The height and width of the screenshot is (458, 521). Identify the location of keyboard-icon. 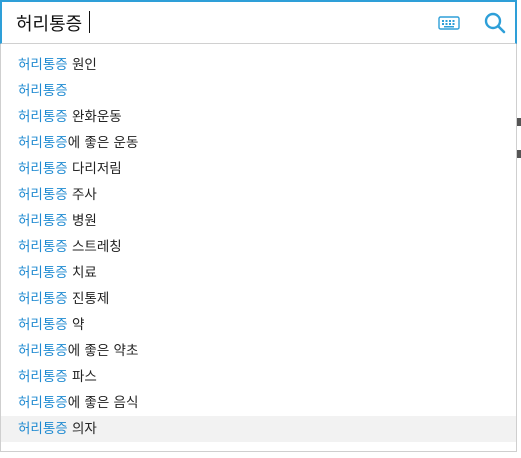
(449, 23).